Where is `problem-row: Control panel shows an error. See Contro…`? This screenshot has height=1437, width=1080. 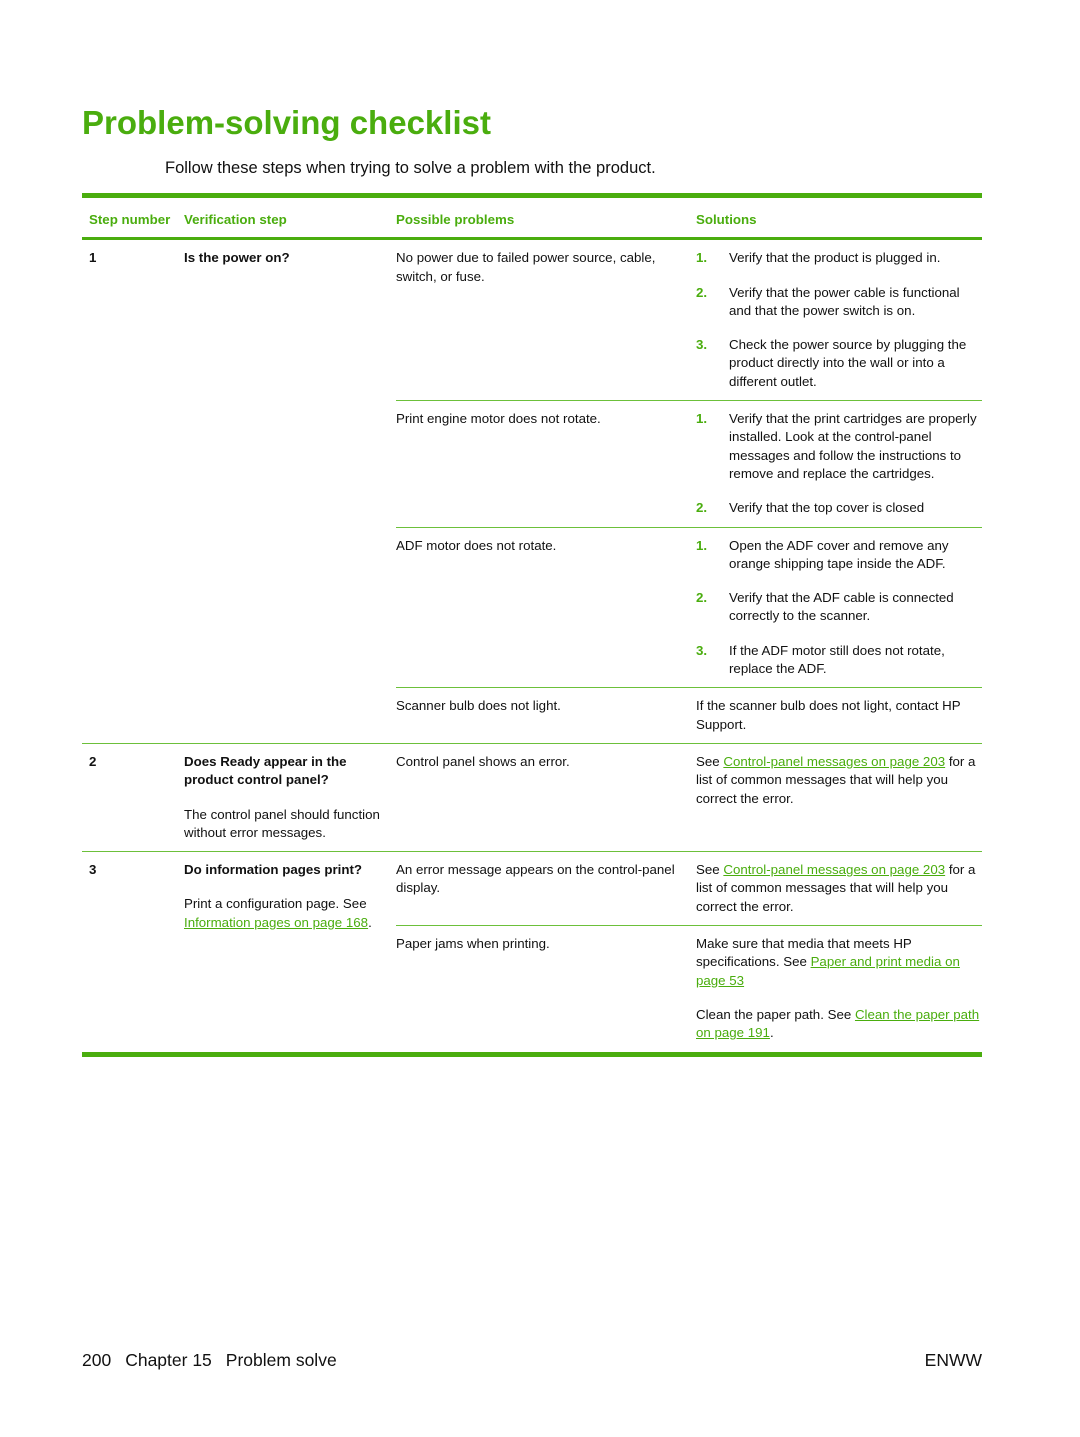 problem-row: Control panel shows an error. See Contro… is located at coordinates (689, 780).